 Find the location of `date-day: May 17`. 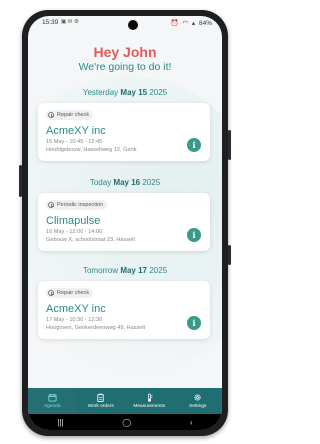

date-day: May 17 is located at coordinates (133, 270).